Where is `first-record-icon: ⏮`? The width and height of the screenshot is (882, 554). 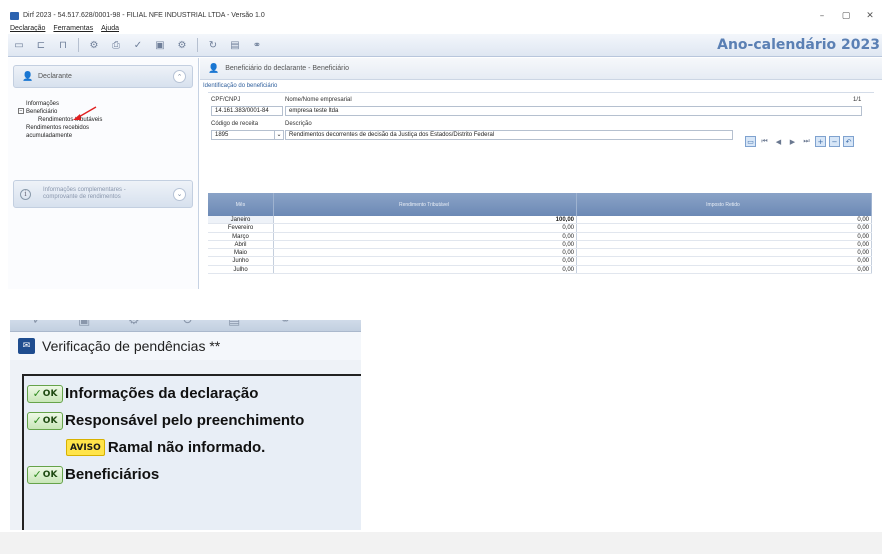 first-record-icon: ⏮ is located at coordinates (764, 141).